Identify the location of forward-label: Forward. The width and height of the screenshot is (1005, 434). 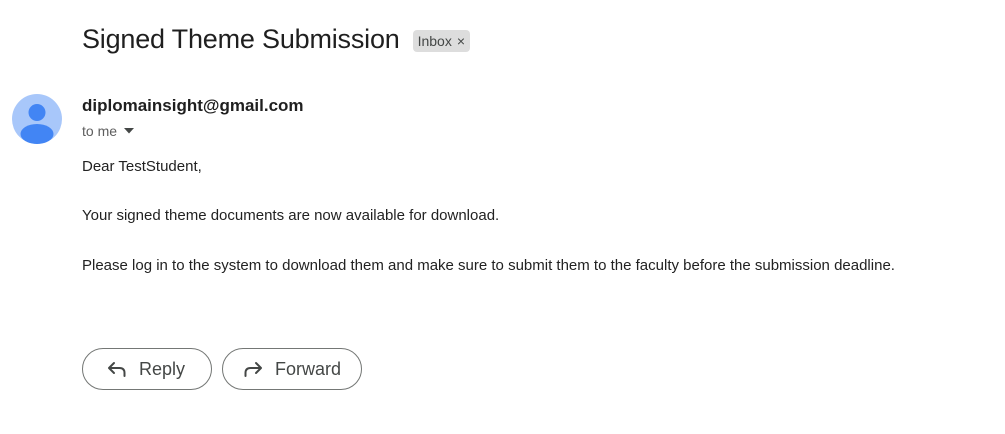
(308, 368).